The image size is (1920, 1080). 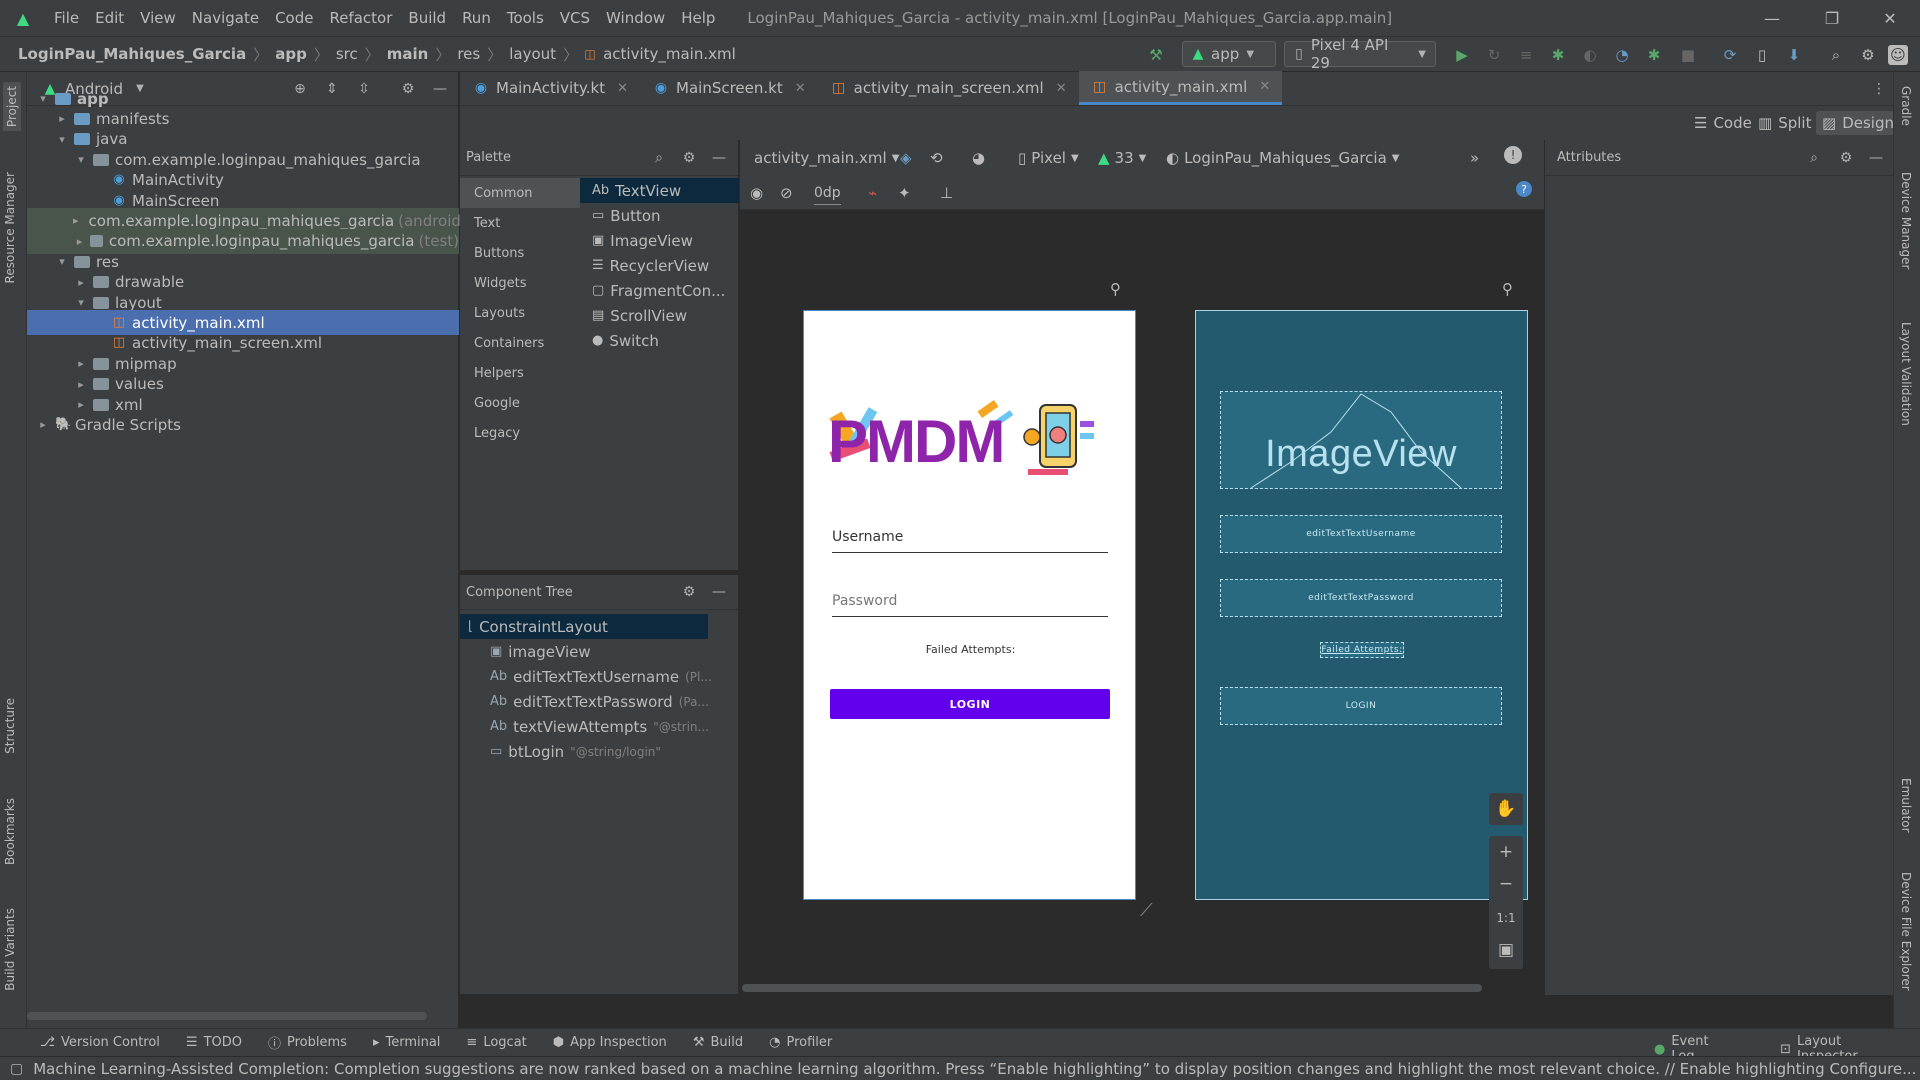 What do you see at coordinates (1890, 18) in the screenshot?
I see `close-window-button: ✕` at bounding box center [1890, 18].